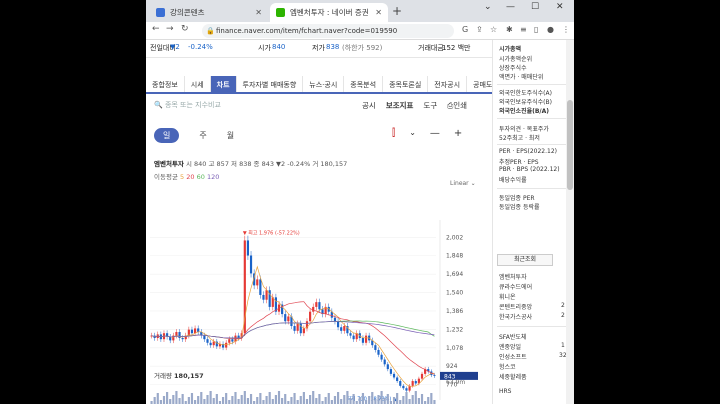 This screenshot has width=720, height=404. What do you see at coordinates (513, 356) in the screenshot?
I see `lower-item: 인성소프트` at bounding box center [513, 356].